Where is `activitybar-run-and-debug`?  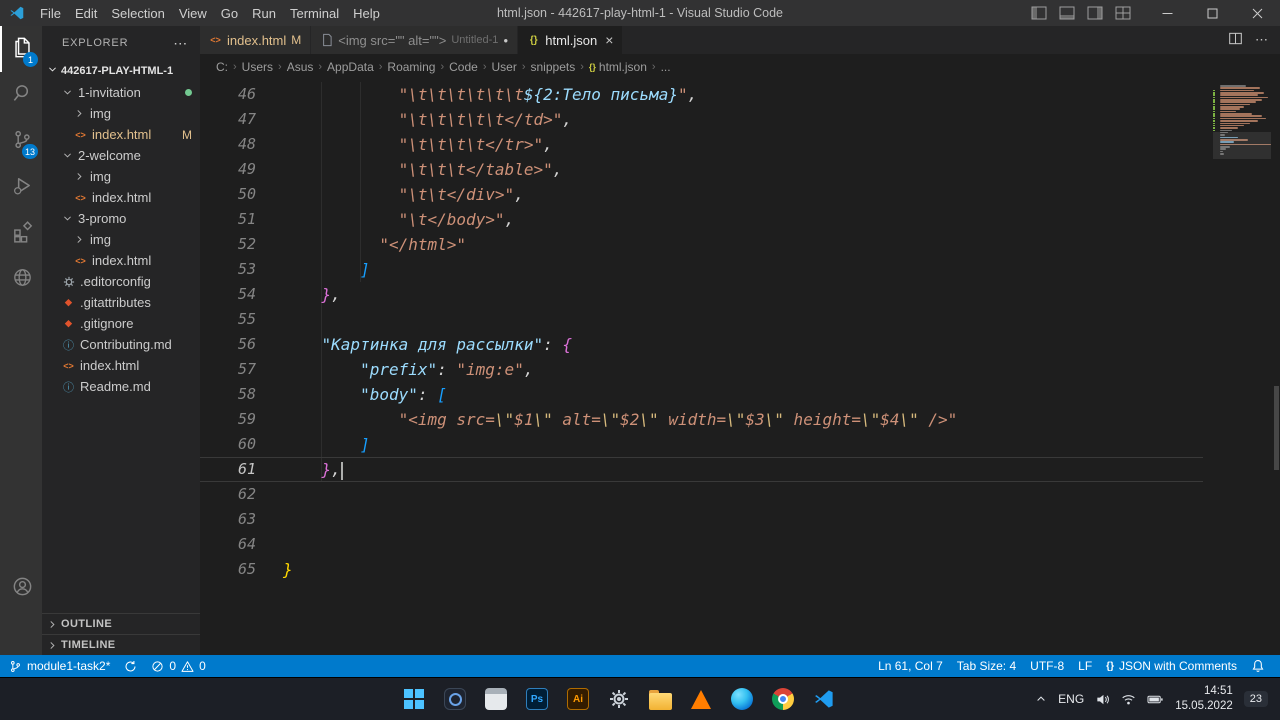 activitybar-run-and-debug is located at coordinates (21, 187).